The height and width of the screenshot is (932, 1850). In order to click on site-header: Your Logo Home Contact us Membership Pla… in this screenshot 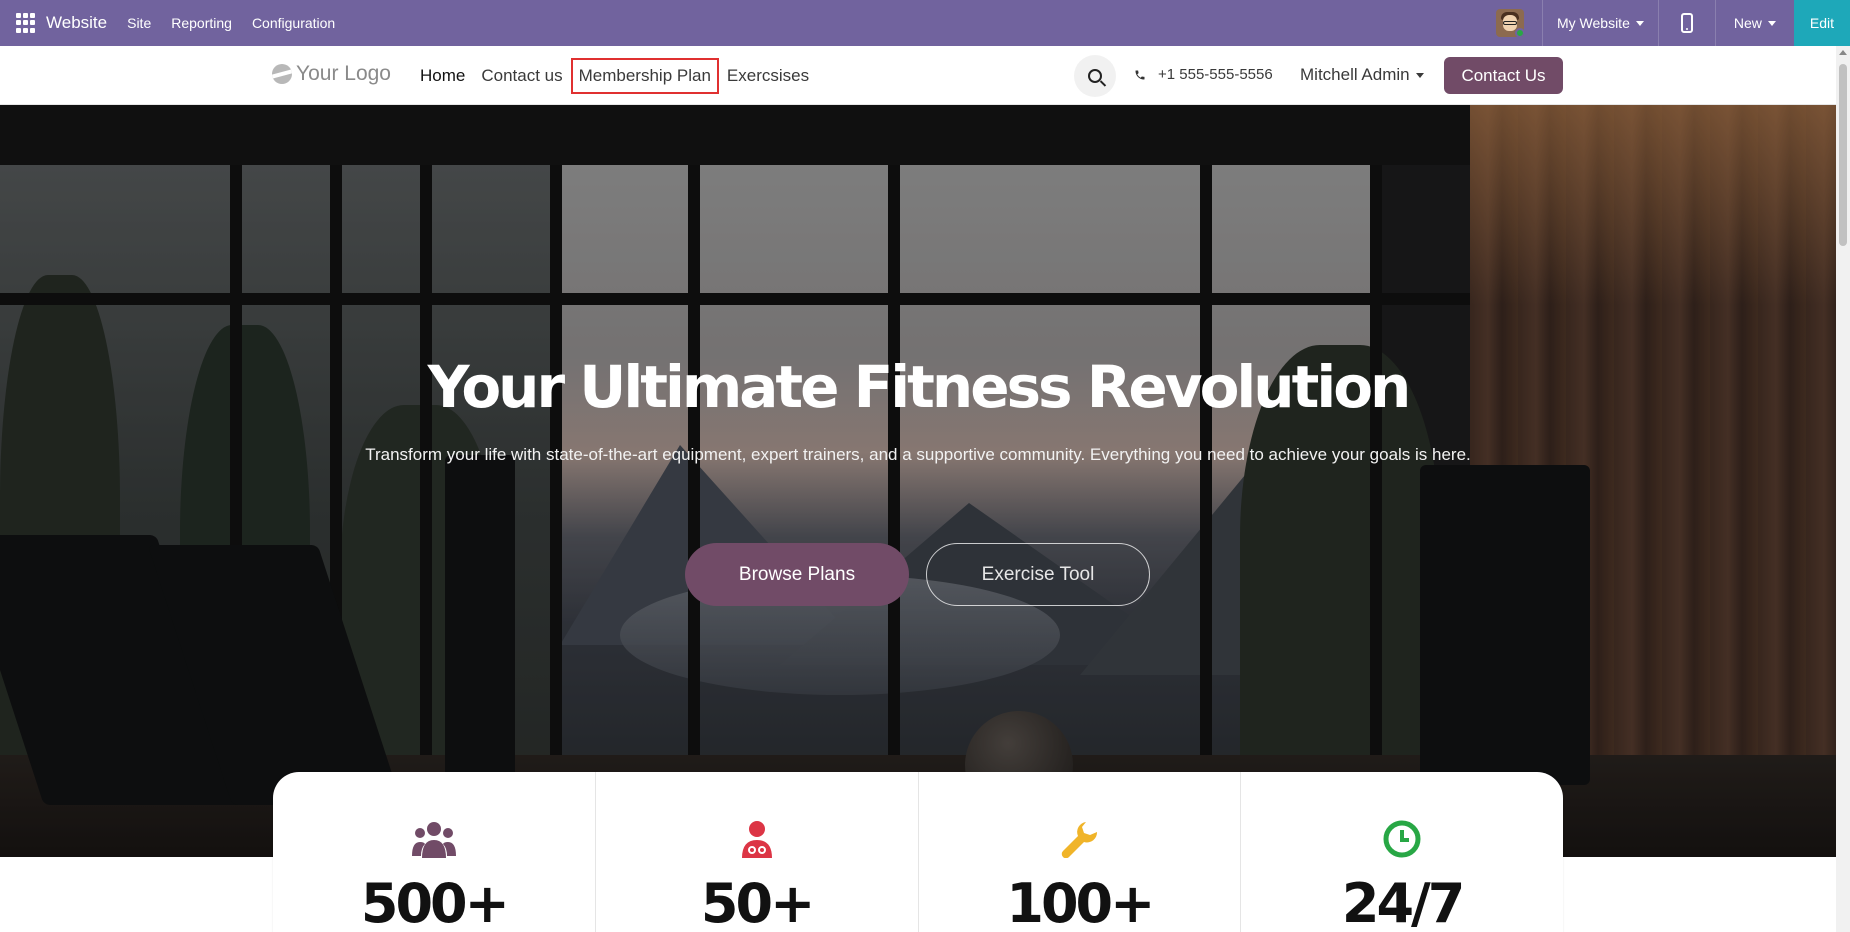, I will do `click(918, 75)`.